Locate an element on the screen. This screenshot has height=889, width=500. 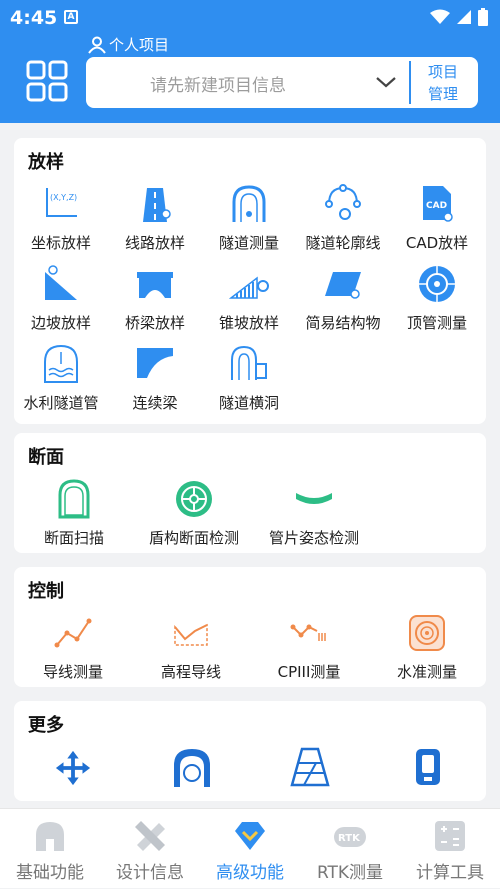
tunnel-contour-item: 隧道轮廓线 is located at coordinates (343, 219).